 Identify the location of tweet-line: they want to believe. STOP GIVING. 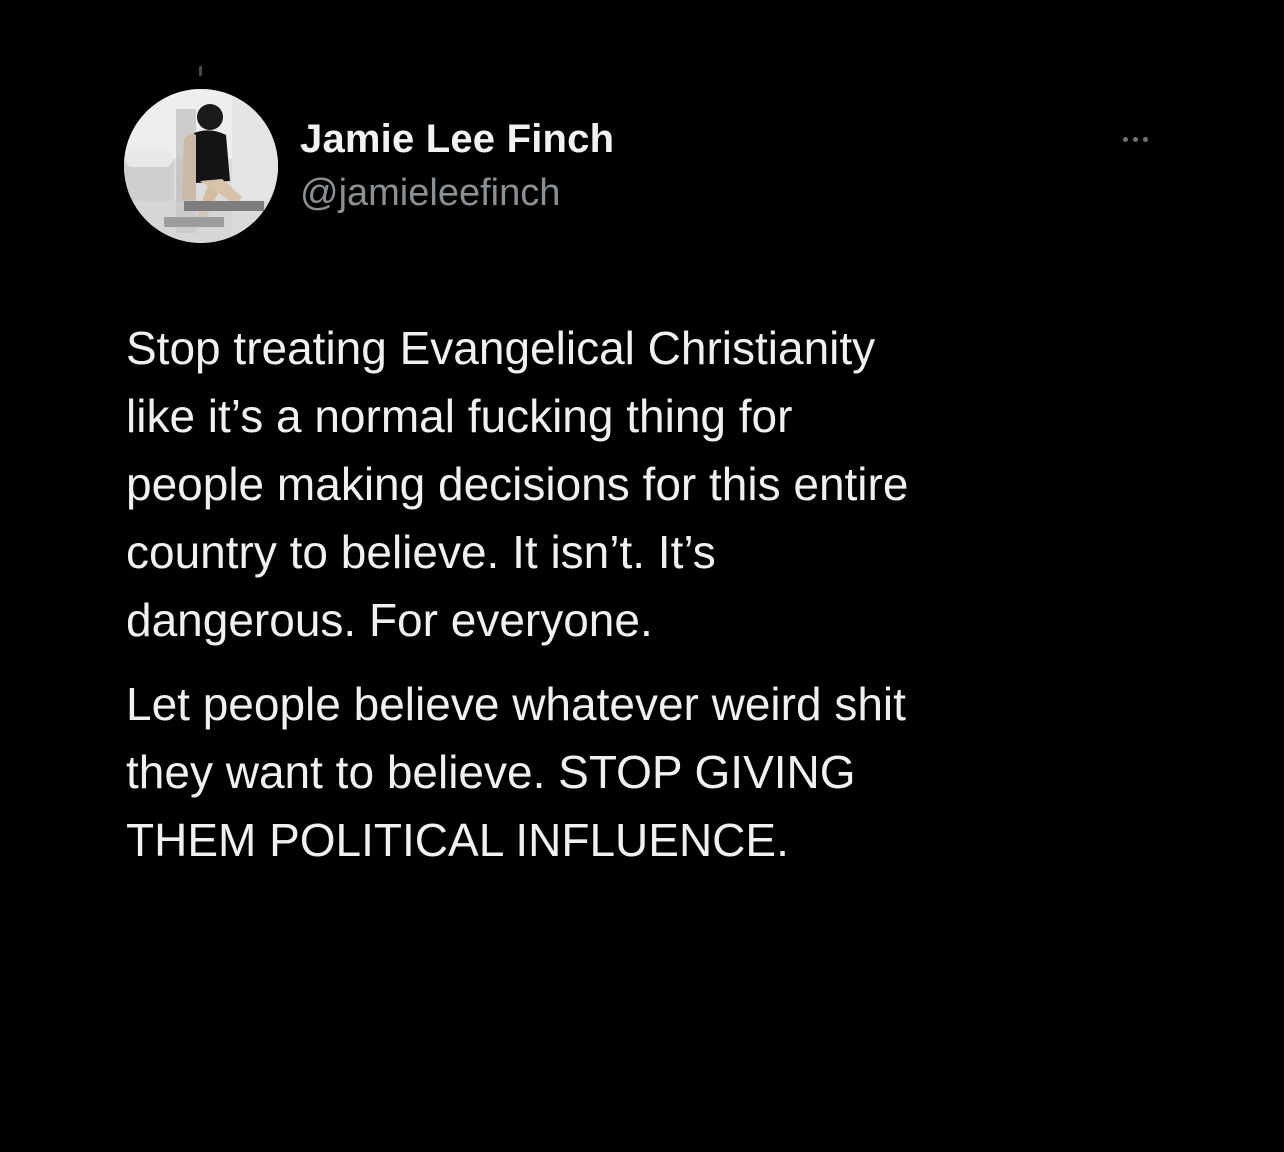
(491, 772).